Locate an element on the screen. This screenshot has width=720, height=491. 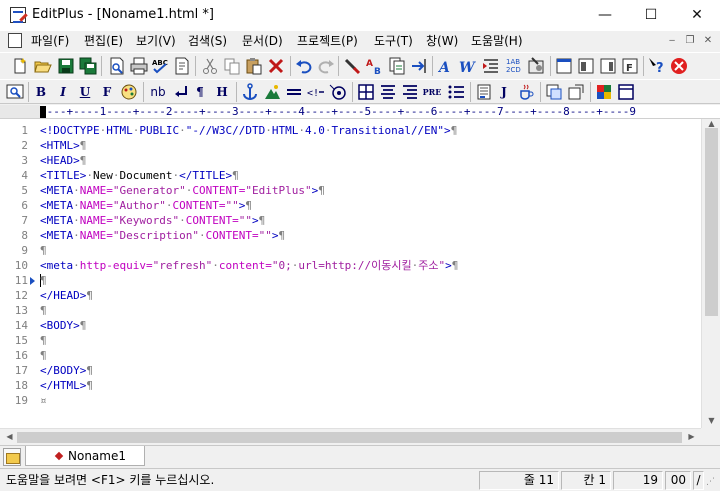
horizontal-scroll-thumb is located at coordinates (349, 437).